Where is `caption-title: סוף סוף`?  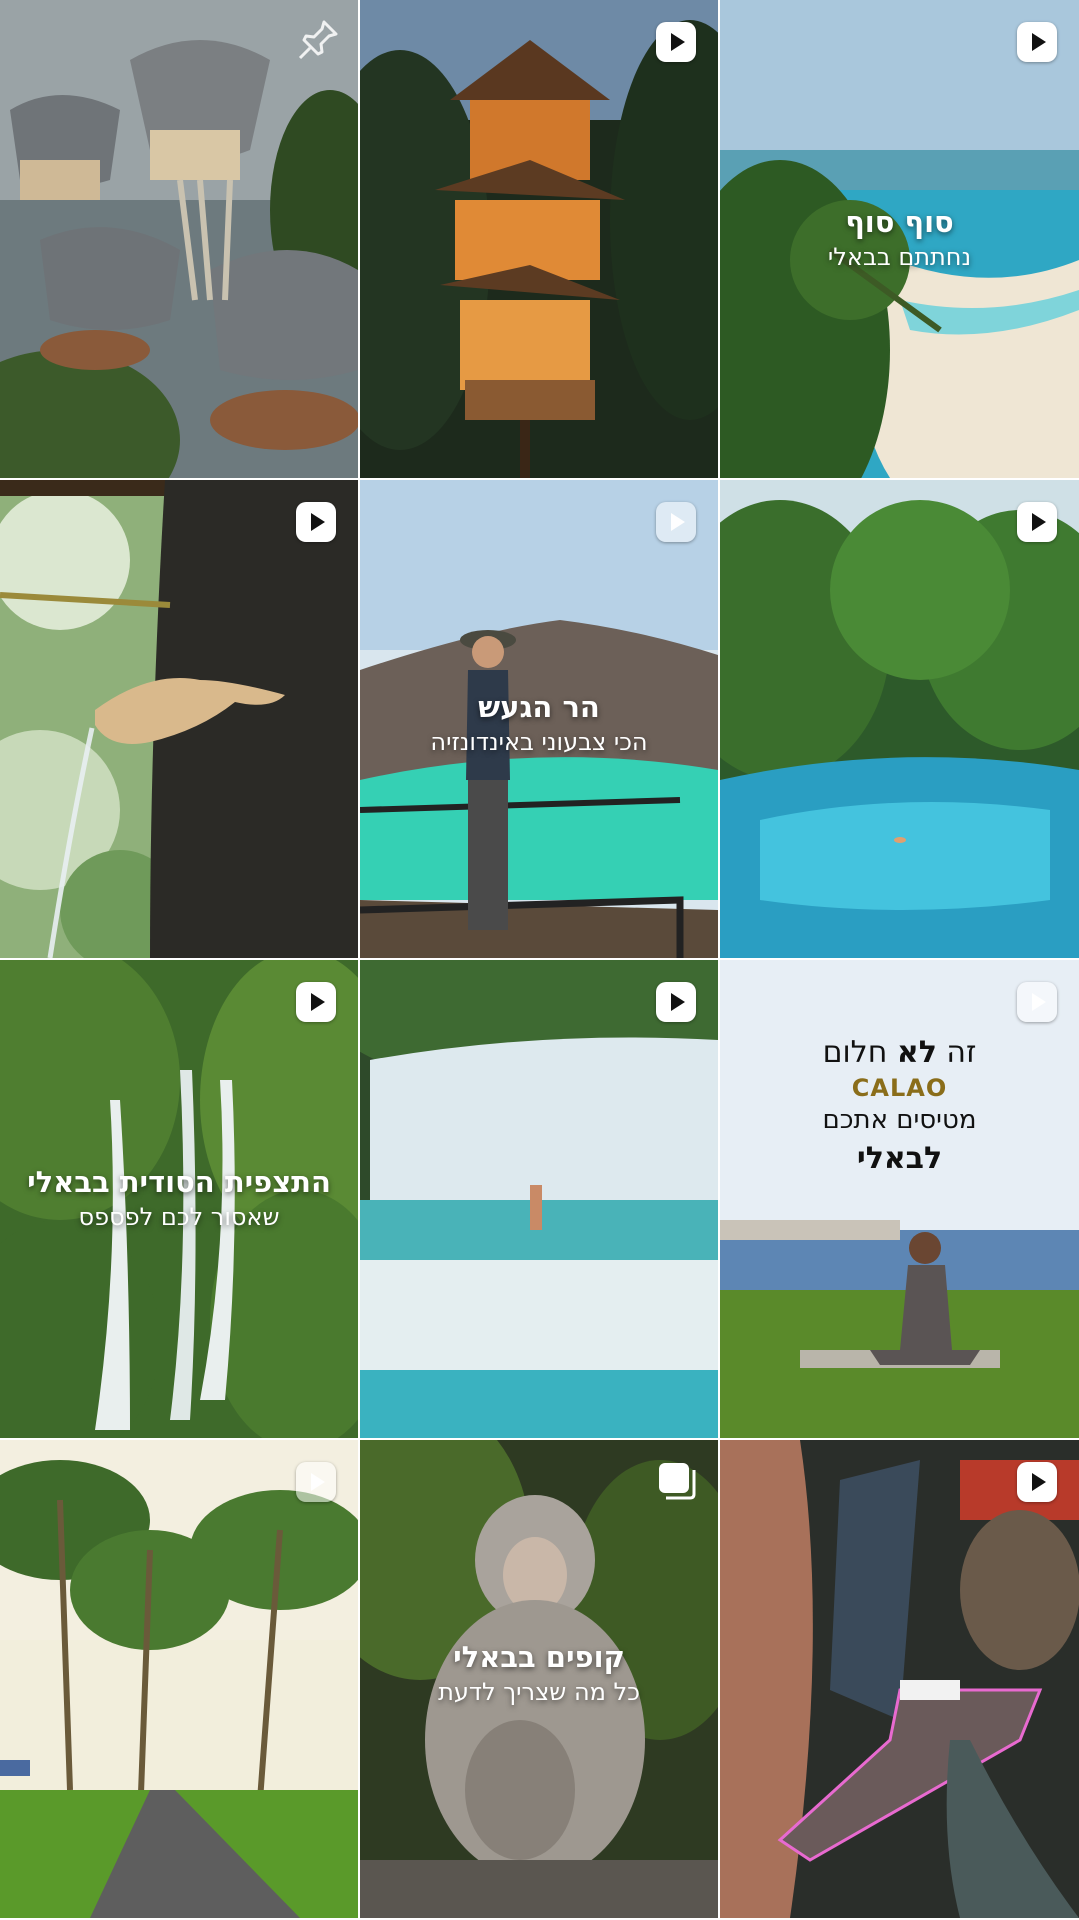
caption-title: סוף סוף is located at coordinates (899, 222).